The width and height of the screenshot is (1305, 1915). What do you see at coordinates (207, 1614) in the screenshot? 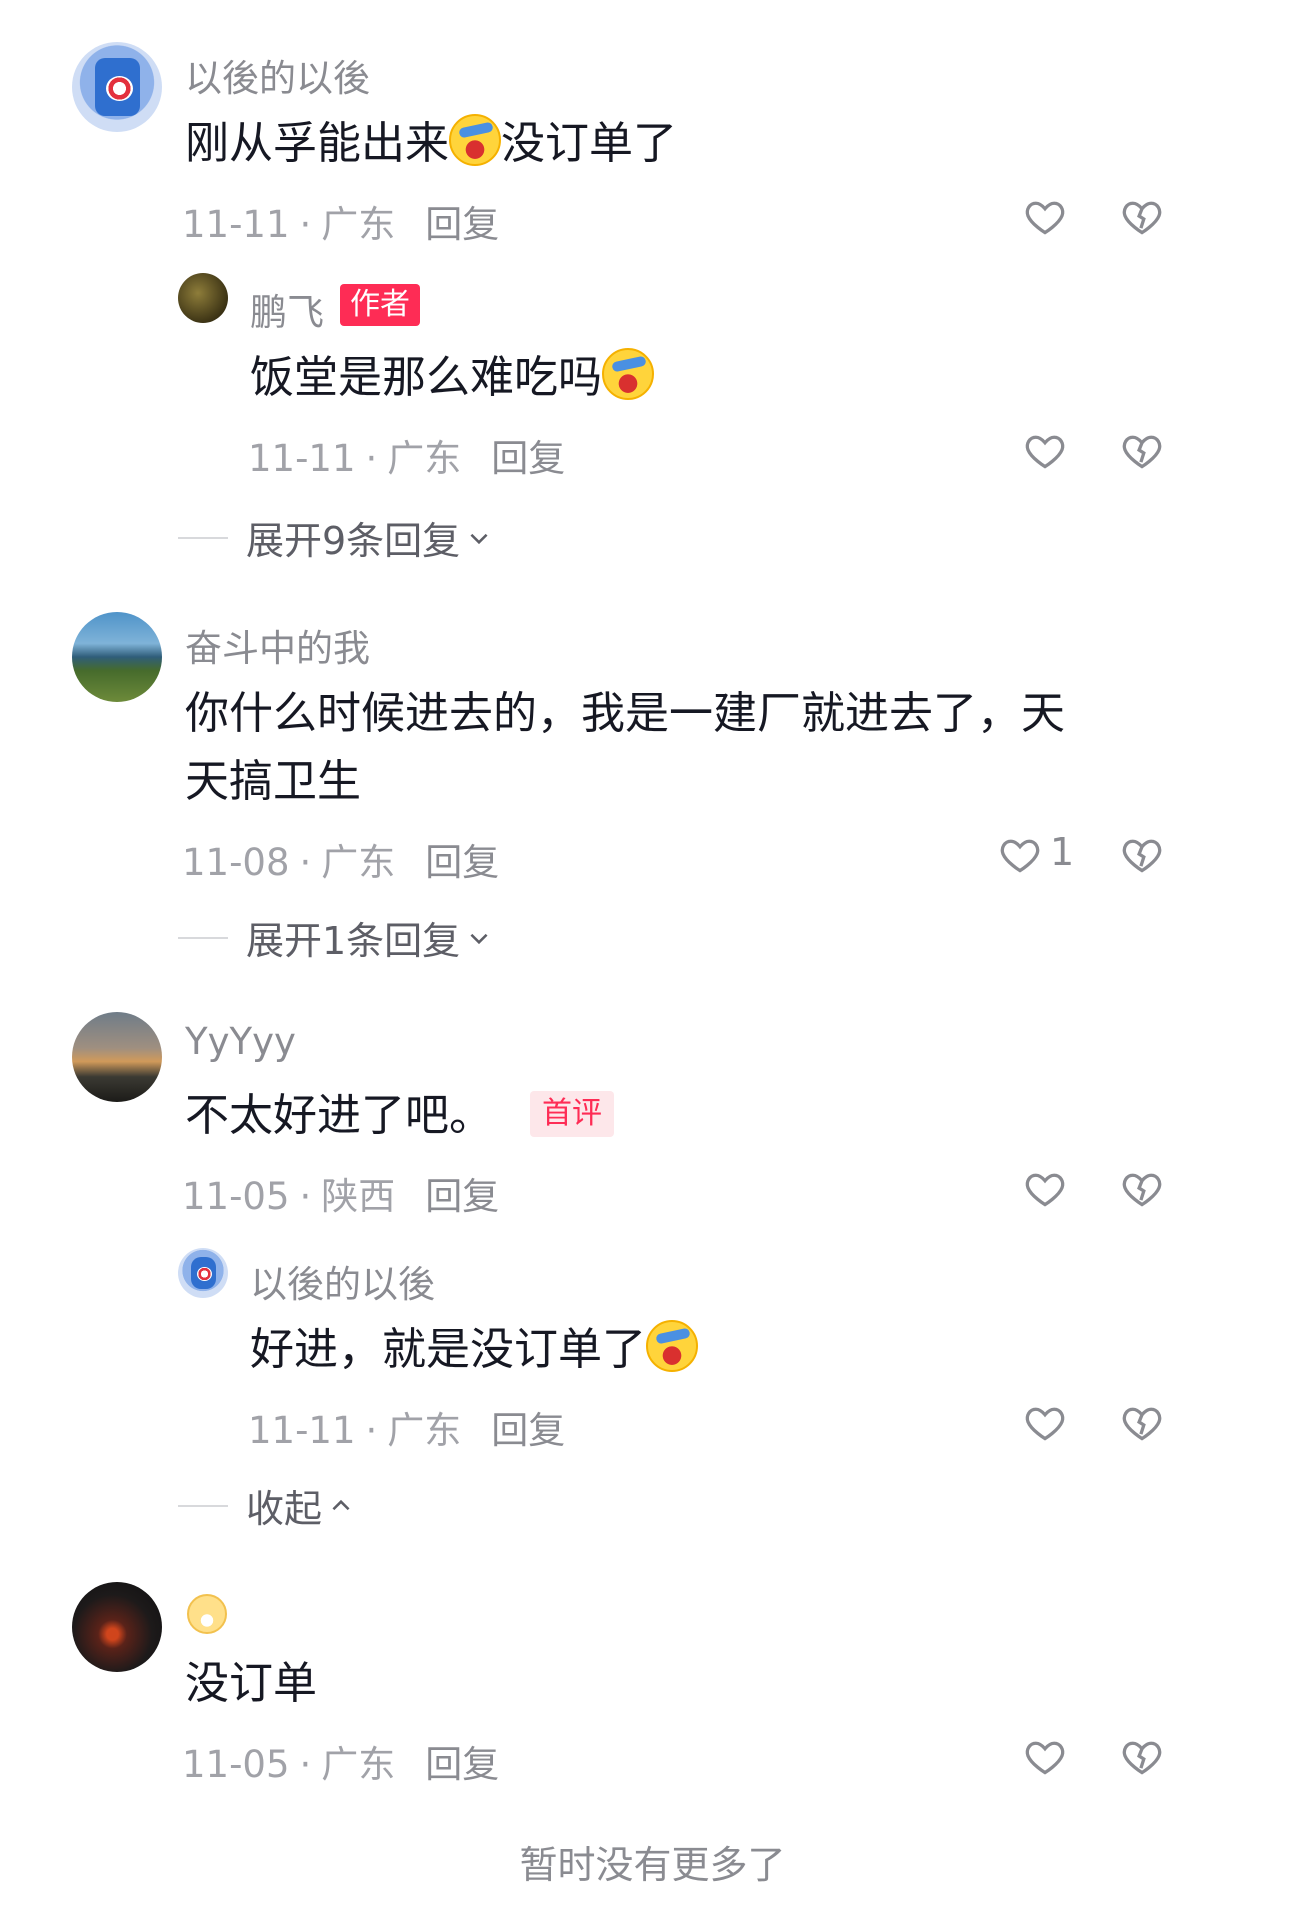
I see `grinning-face-icon` at bounding box center [207, 1614].